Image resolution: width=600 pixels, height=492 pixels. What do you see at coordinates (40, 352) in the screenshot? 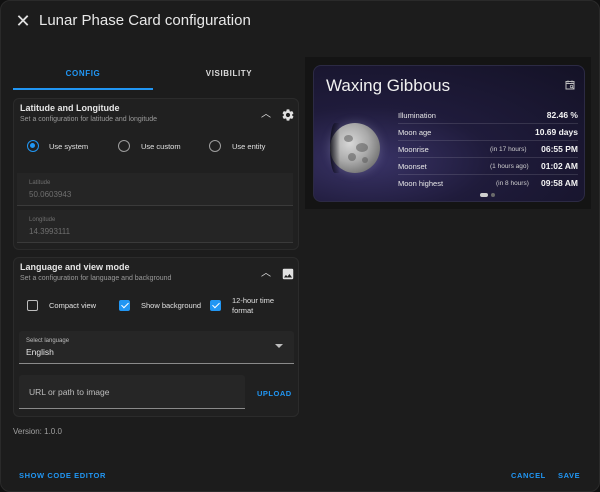
I see `language-select-value: English` at bounding box center [40, 352].